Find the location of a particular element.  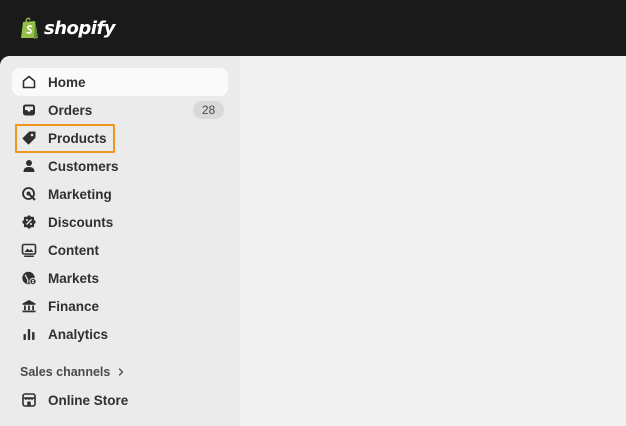

sidebar-item-label: Discounts is located at coordinates (81, 222).